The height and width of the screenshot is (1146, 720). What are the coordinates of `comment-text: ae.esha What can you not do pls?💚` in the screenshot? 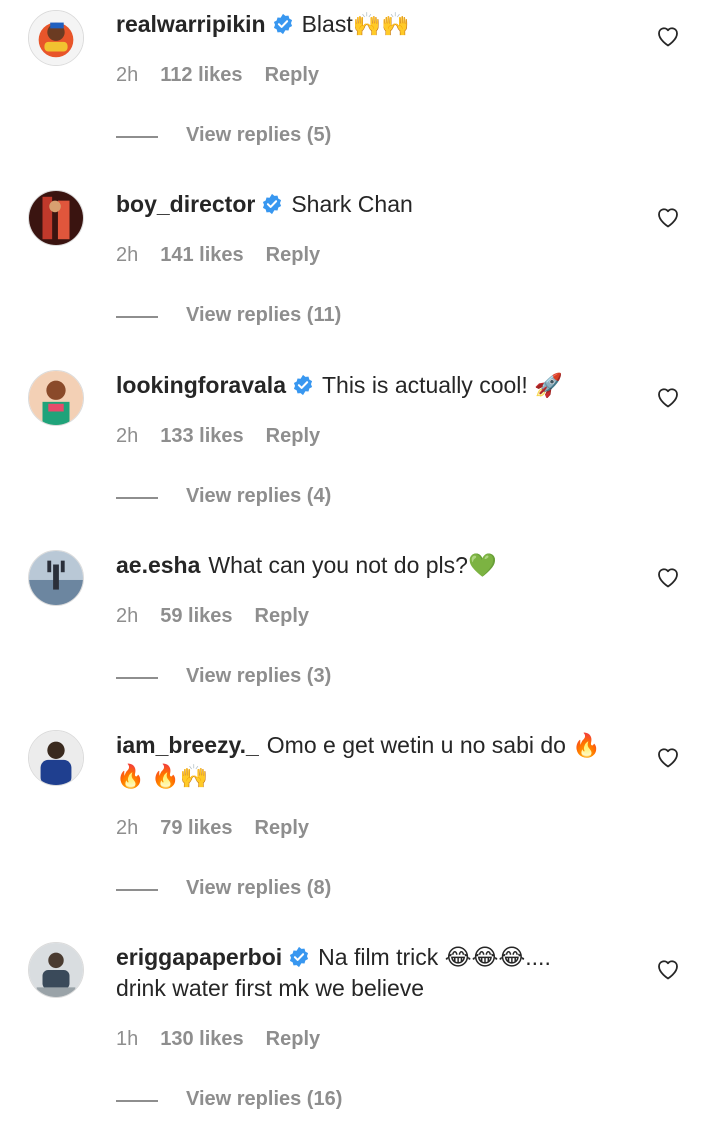 It's located at (368, 565).